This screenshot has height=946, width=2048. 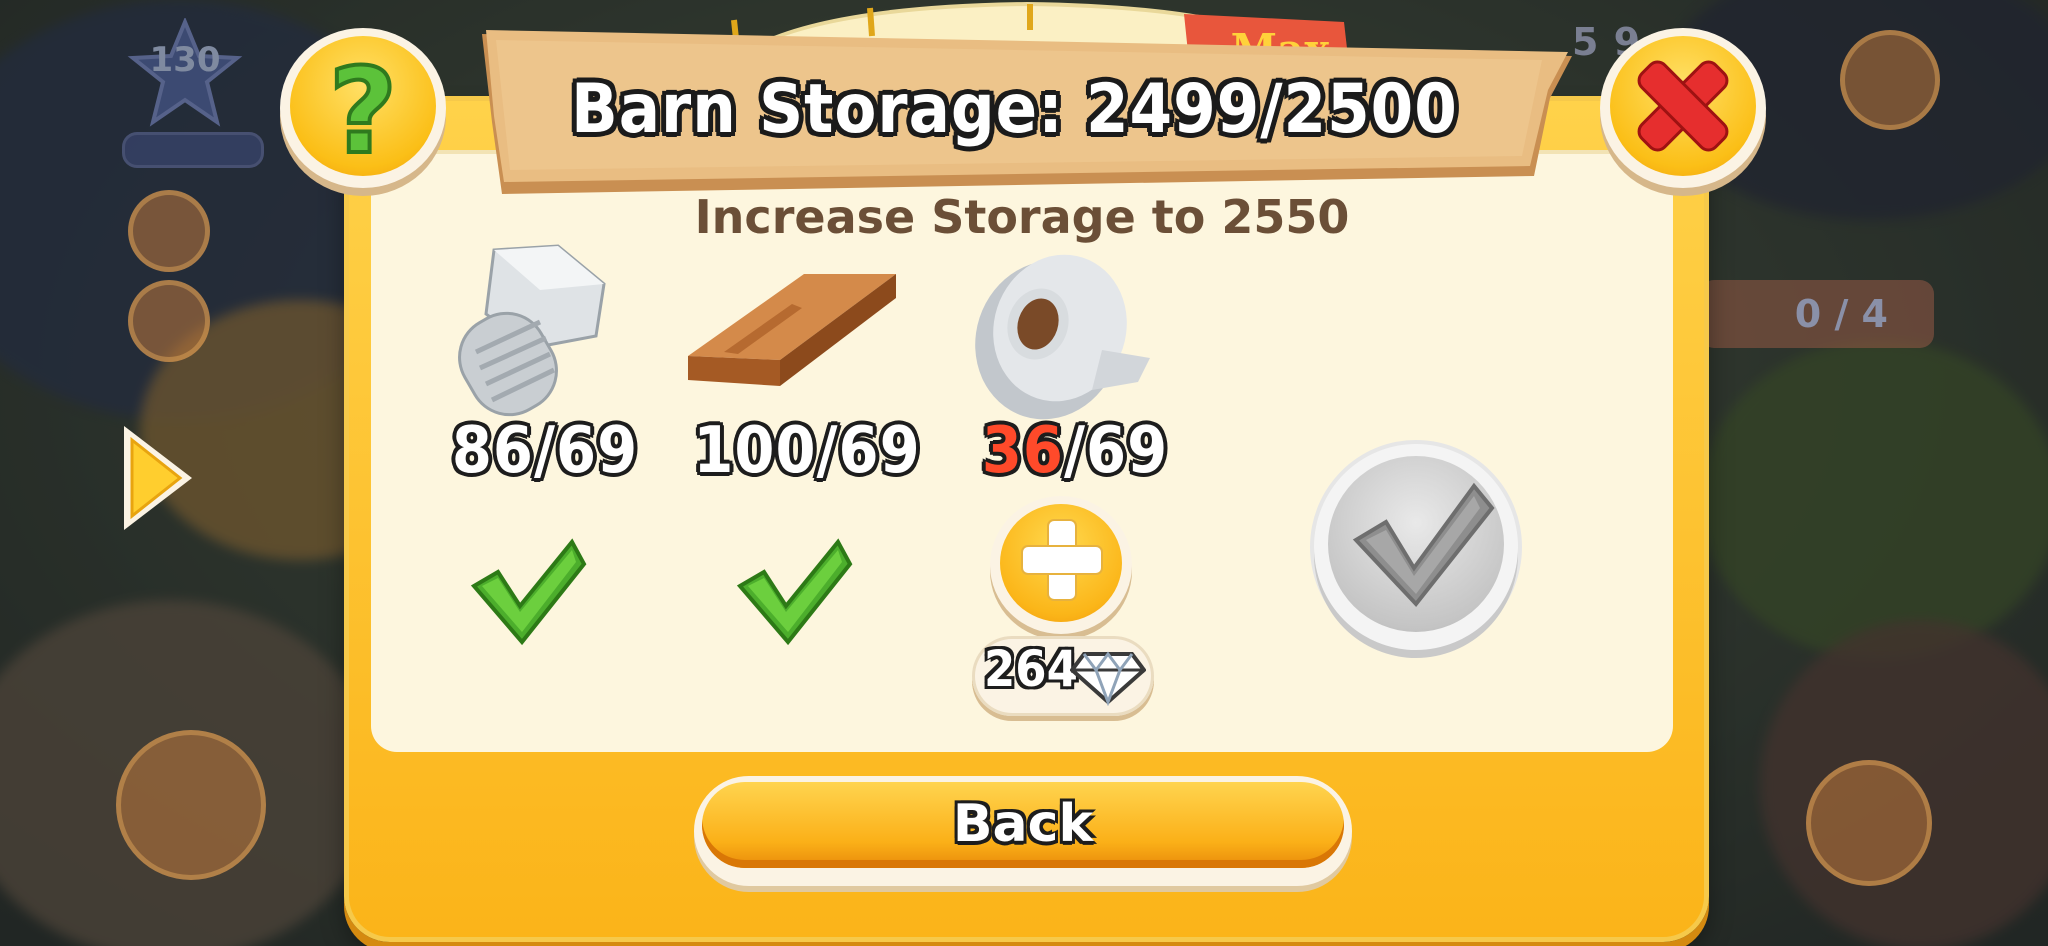 I want to click on side-menu-button-bottom-left, so click(x=191, y=805).